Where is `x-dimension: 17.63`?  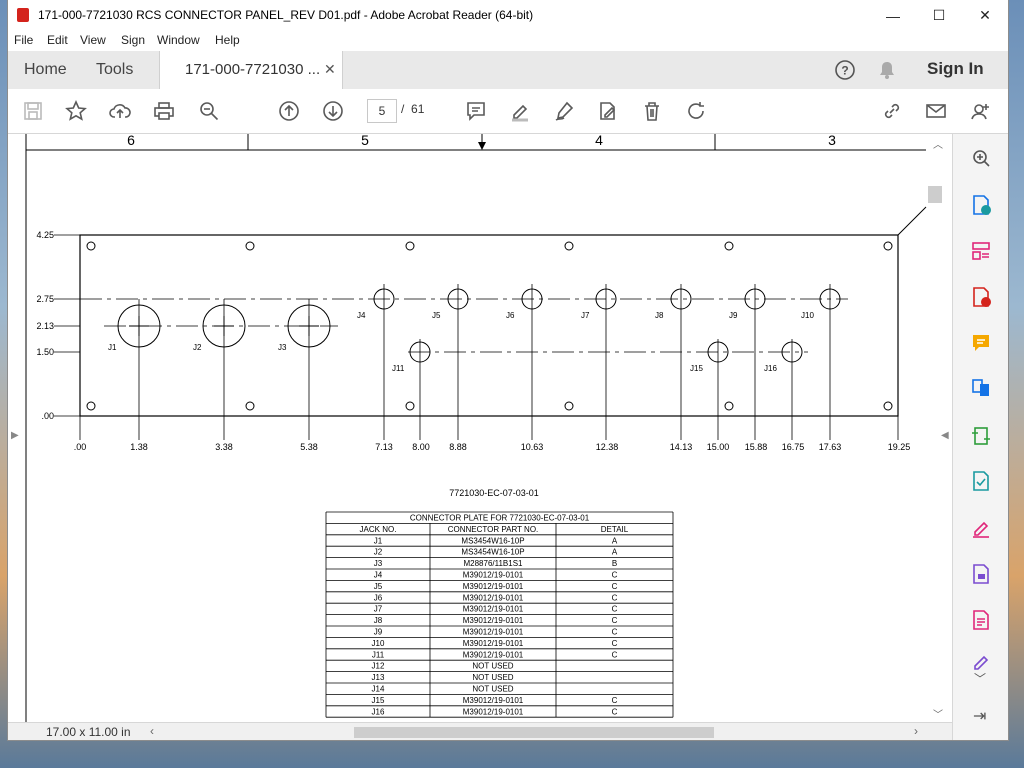 x-dimension: 17.63 is located at coordinates (830, 447).